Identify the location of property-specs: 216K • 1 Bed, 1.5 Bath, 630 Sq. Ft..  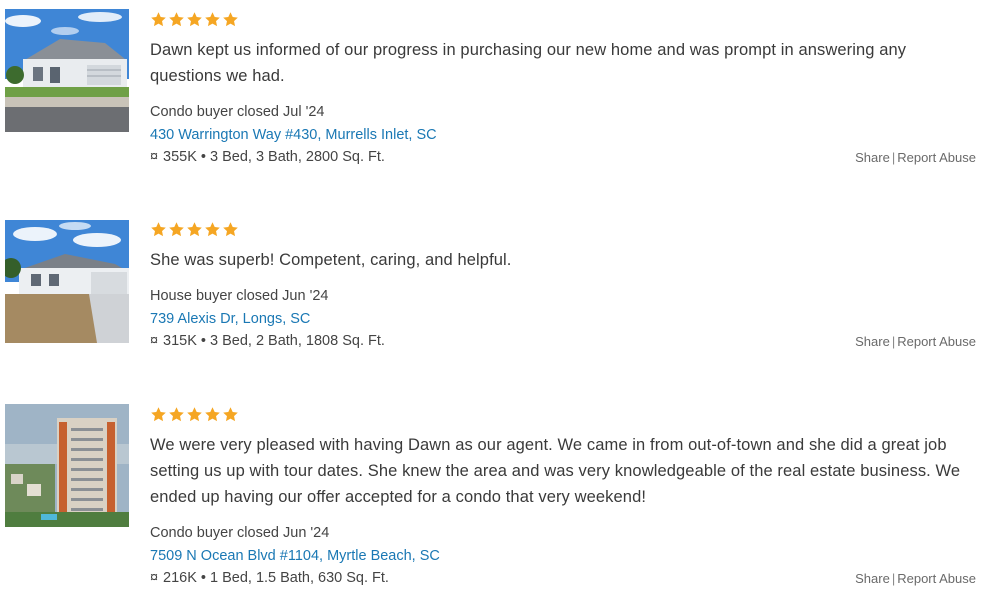
(276, 578).